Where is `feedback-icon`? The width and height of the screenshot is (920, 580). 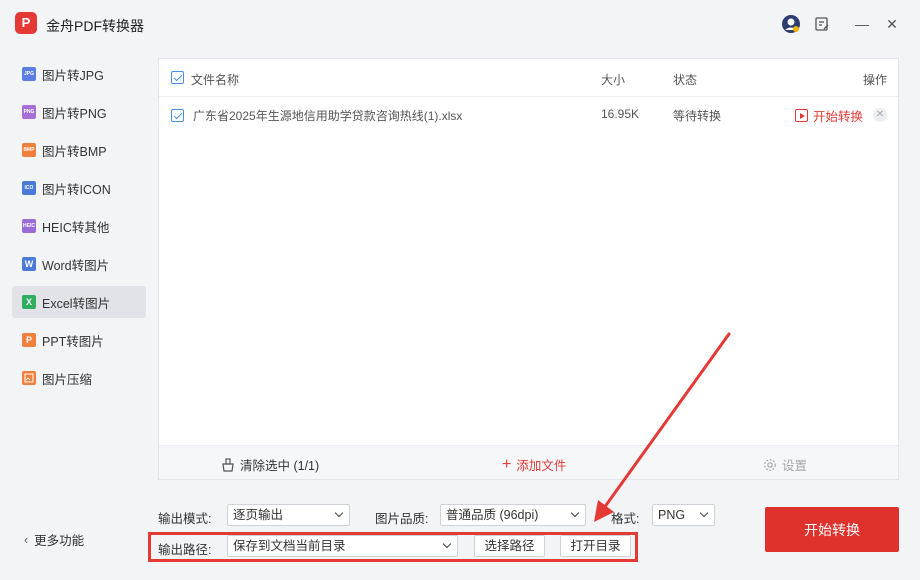
feedback-icon is located at coordinates (822, 24).